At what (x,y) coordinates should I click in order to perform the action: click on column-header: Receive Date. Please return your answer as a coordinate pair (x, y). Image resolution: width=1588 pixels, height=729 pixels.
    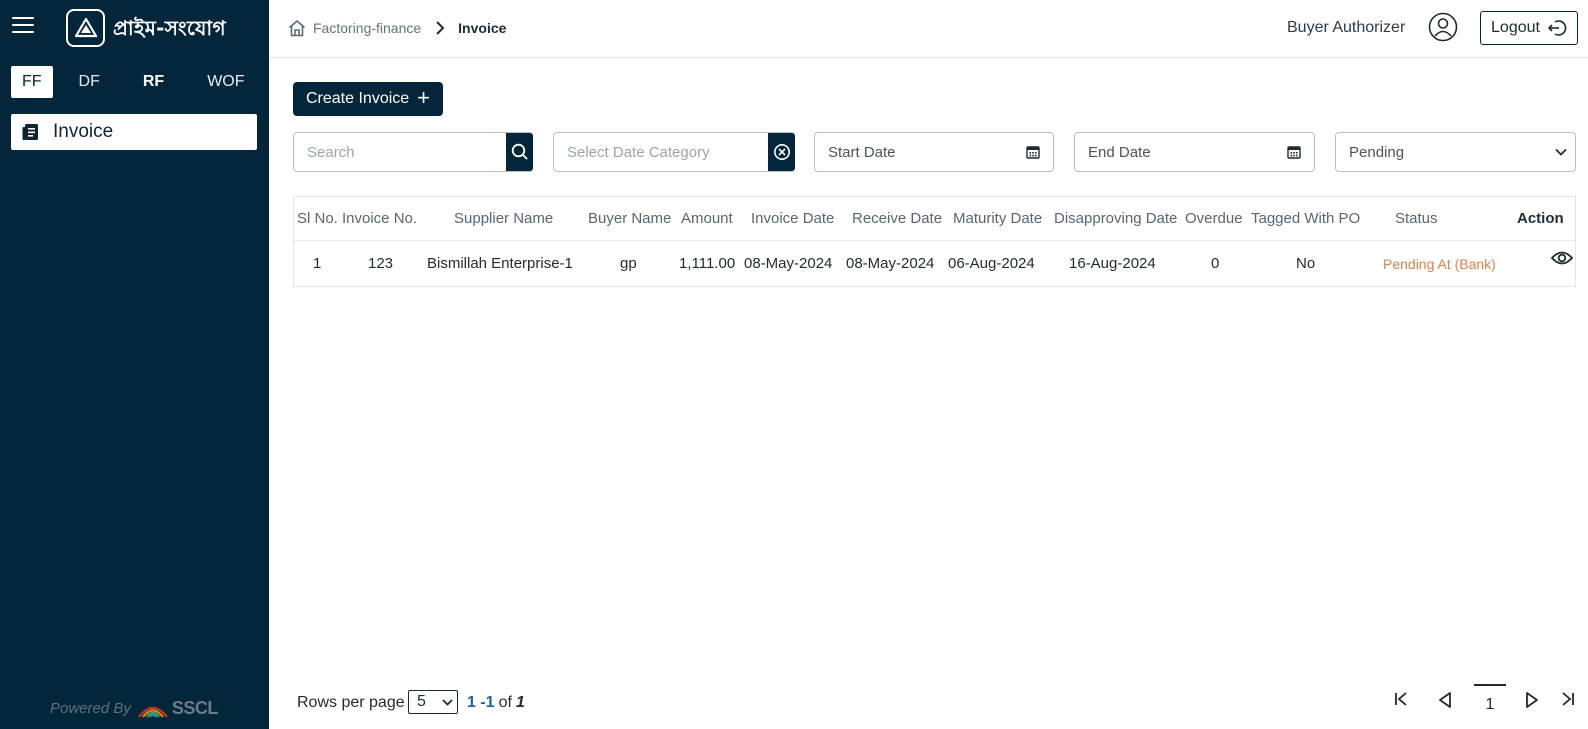
    Looking at the image, I should click on (897, 218).